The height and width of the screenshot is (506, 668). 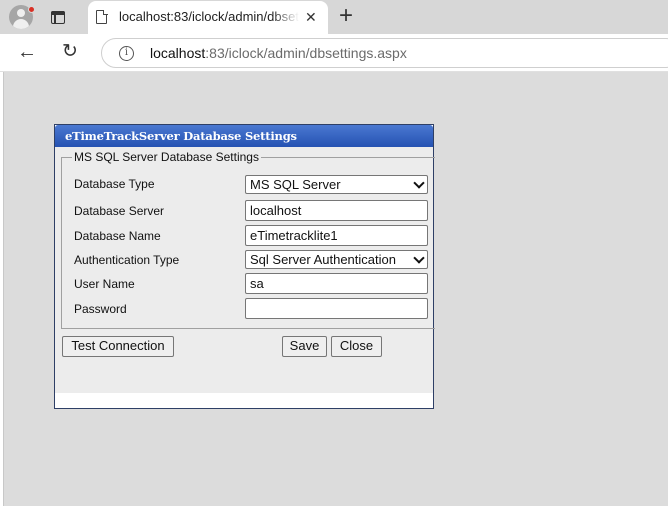 What do you see at coordinates (346, 16) in the screenshot?
I see `plus-icon: +` at bounding box center [346, 16].